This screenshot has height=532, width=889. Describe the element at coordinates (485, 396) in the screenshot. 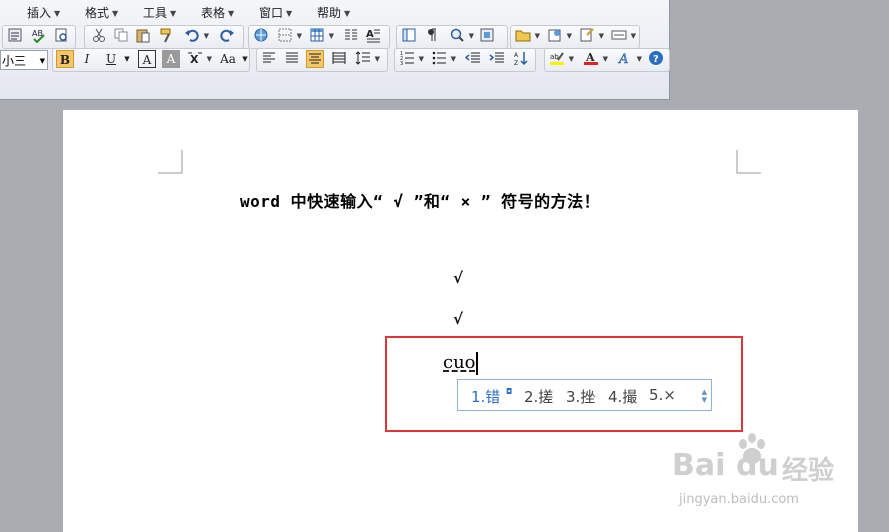

I see `ime-candidate-1: 1.错` at that location.